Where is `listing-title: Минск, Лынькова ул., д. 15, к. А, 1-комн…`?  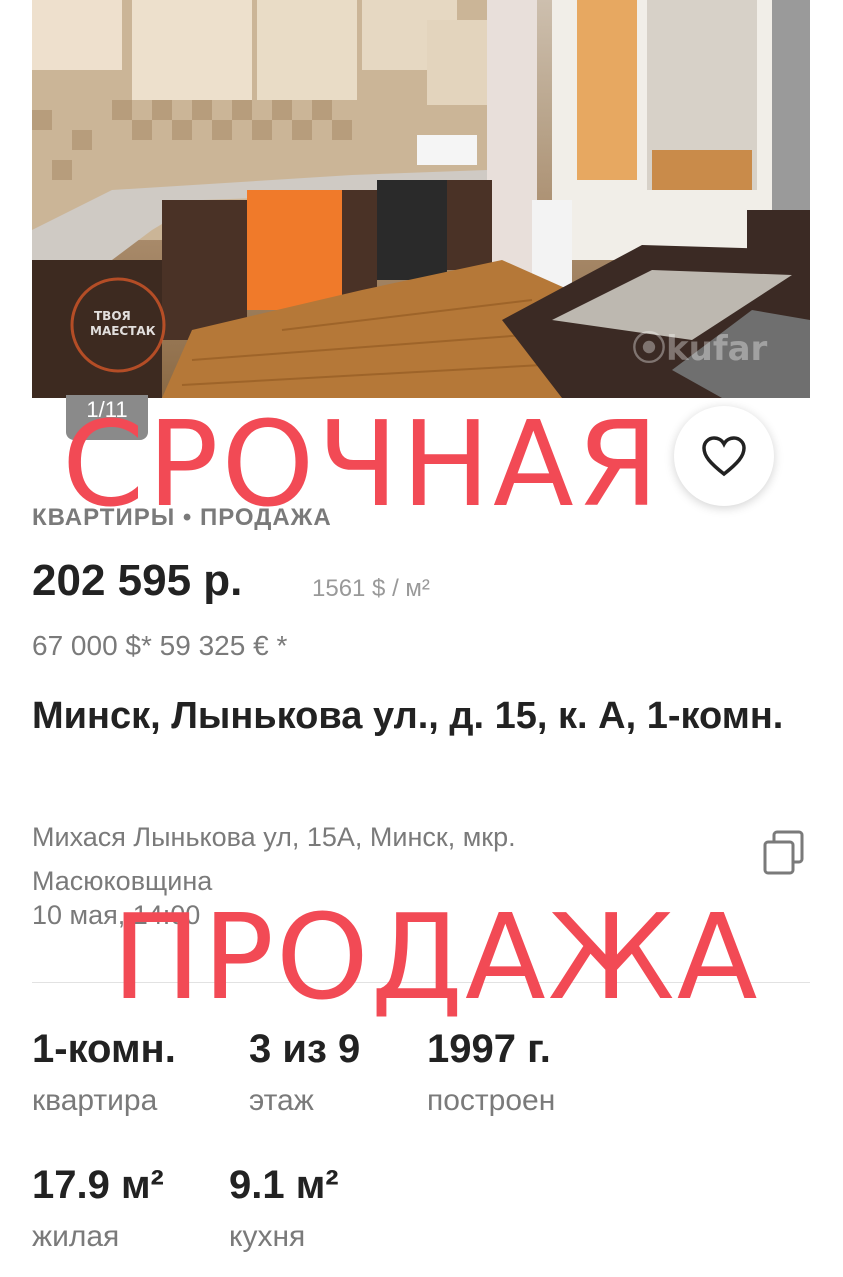
listing-title: Минск, Лынькова ул., д. 15, к. А, 1-комн… is located at coordinates (408, 716).